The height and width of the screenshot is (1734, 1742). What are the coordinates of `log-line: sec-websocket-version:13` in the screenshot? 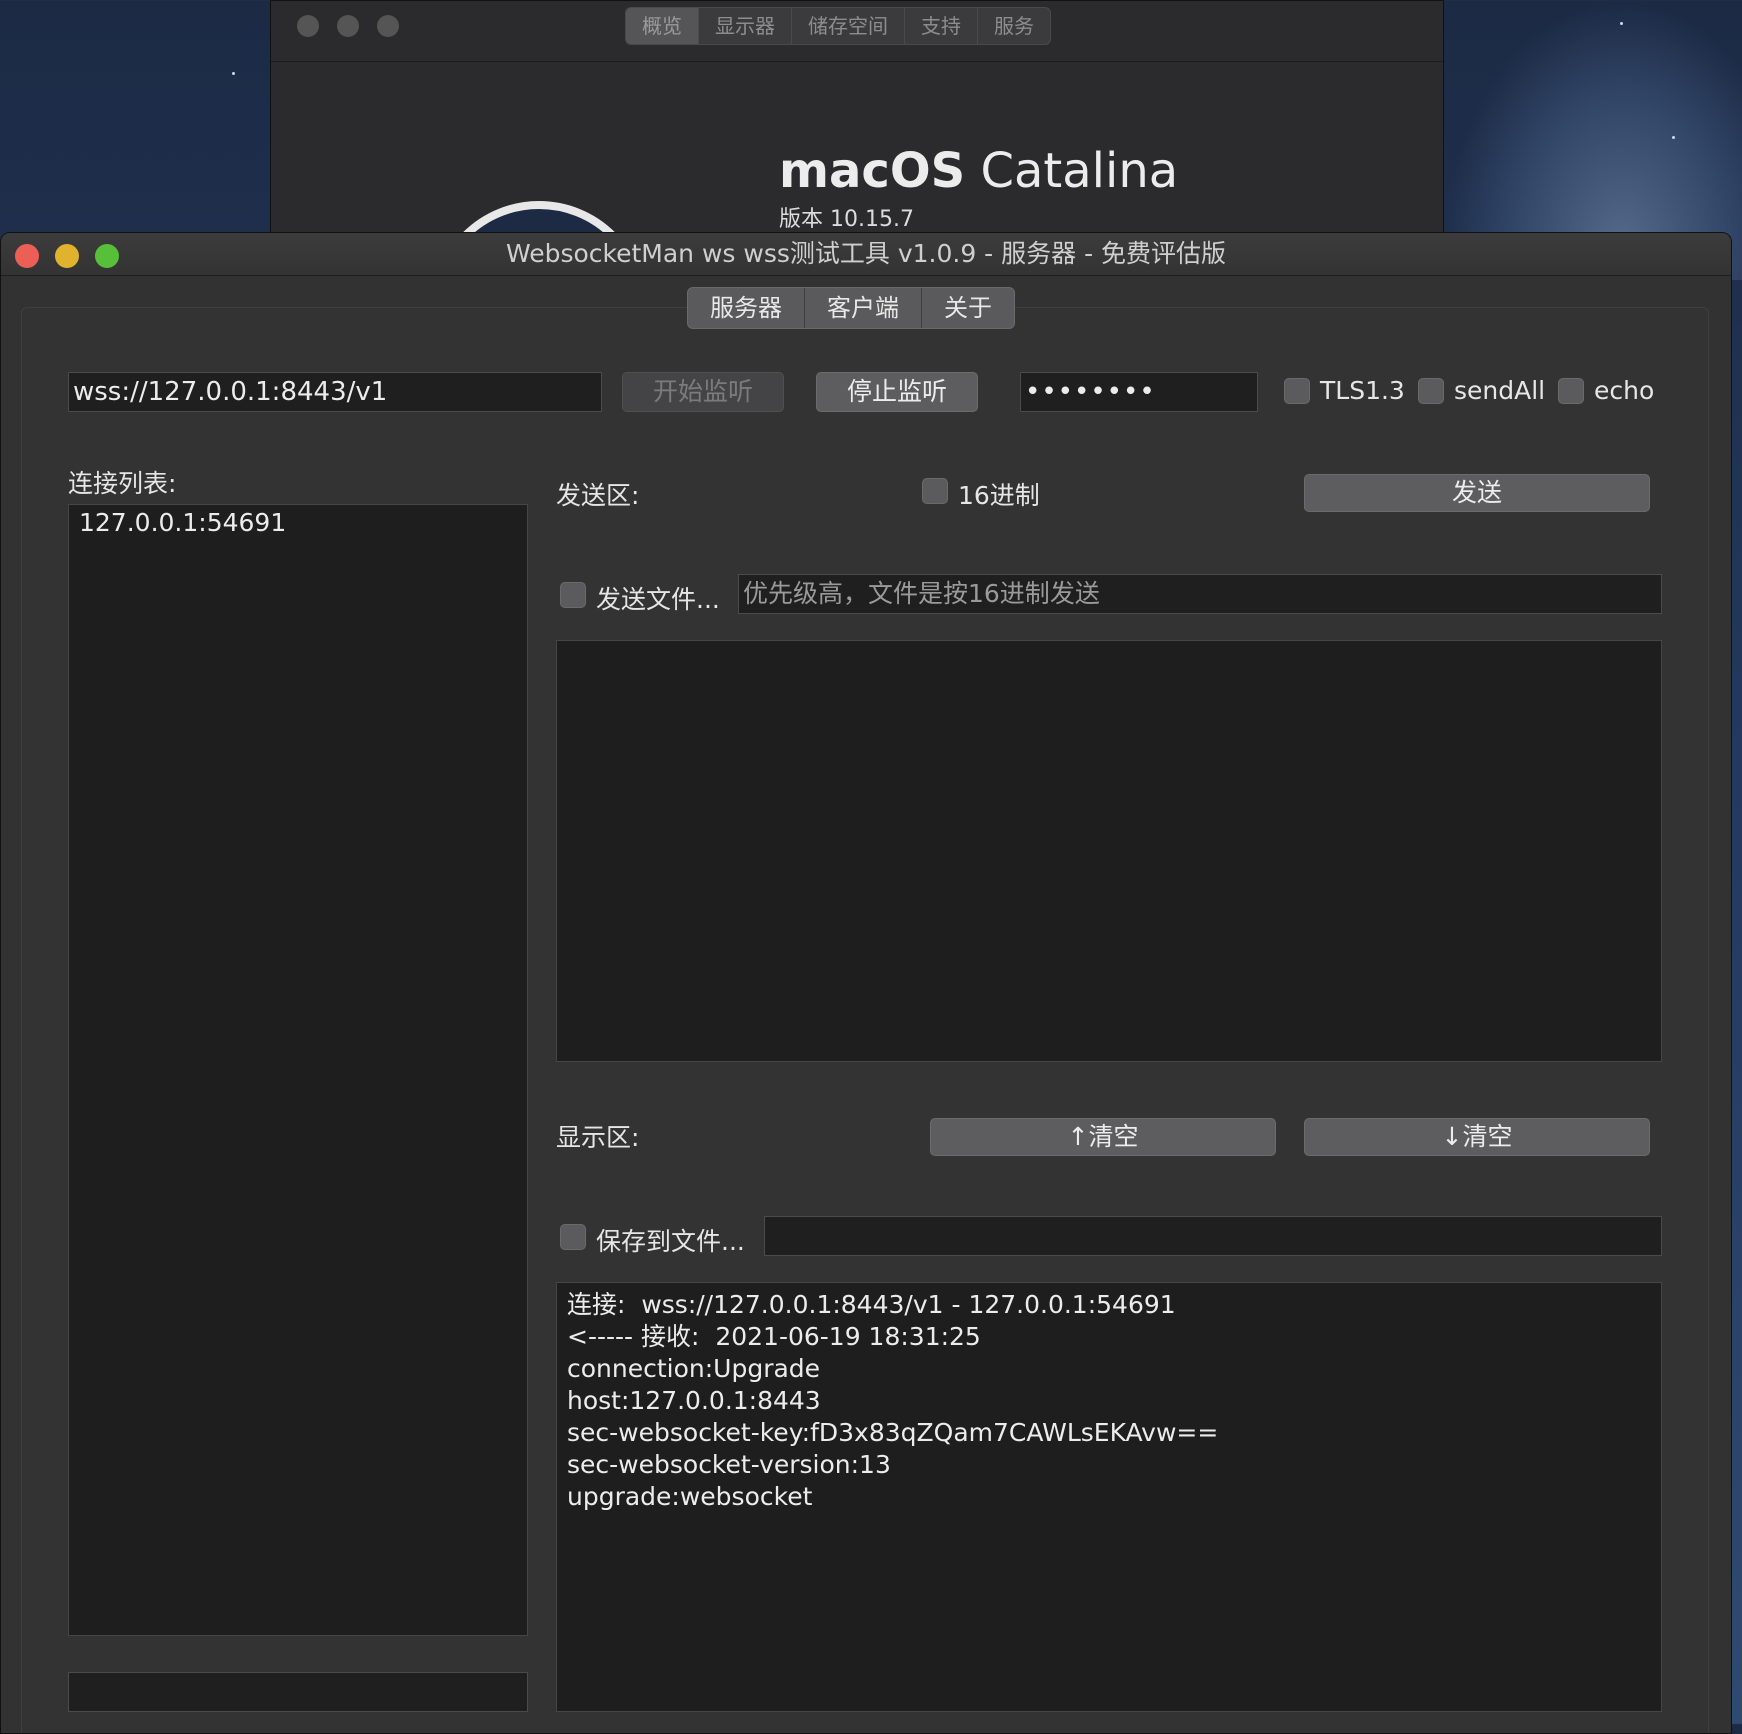 It's located at (729, 1464).